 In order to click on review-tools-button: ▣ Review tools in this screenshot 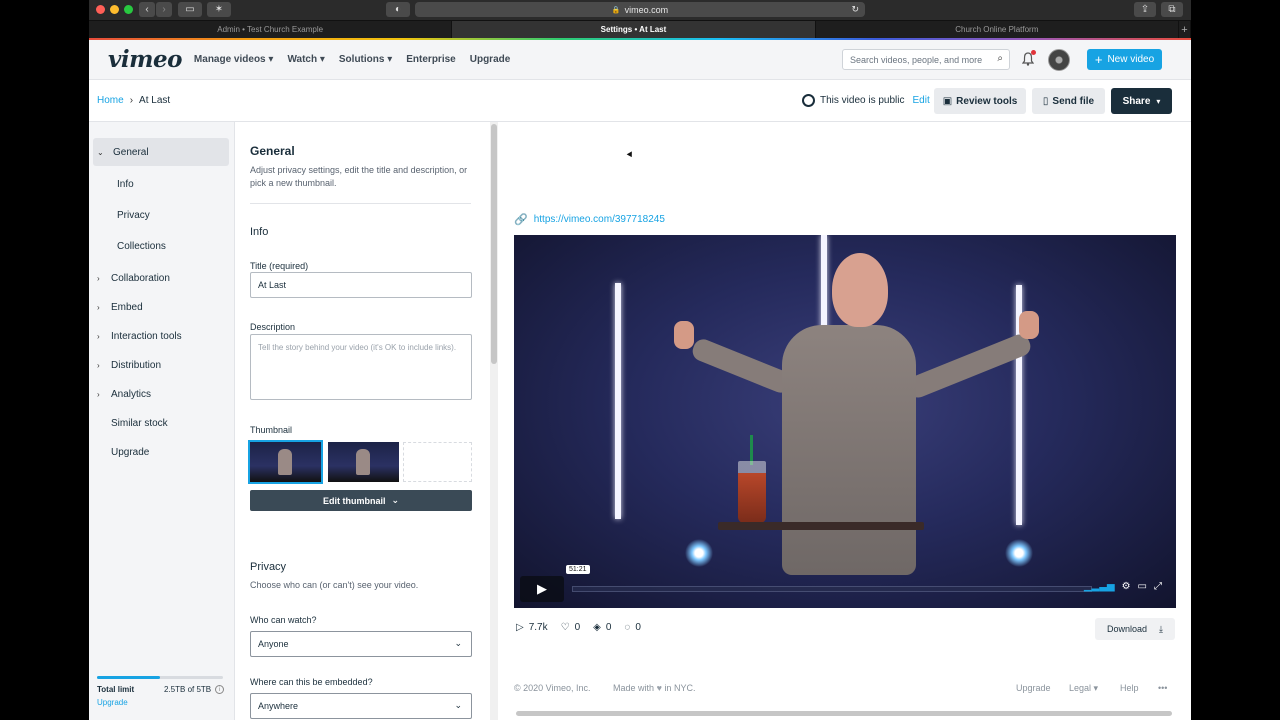, I will do `click(980, 101)`.